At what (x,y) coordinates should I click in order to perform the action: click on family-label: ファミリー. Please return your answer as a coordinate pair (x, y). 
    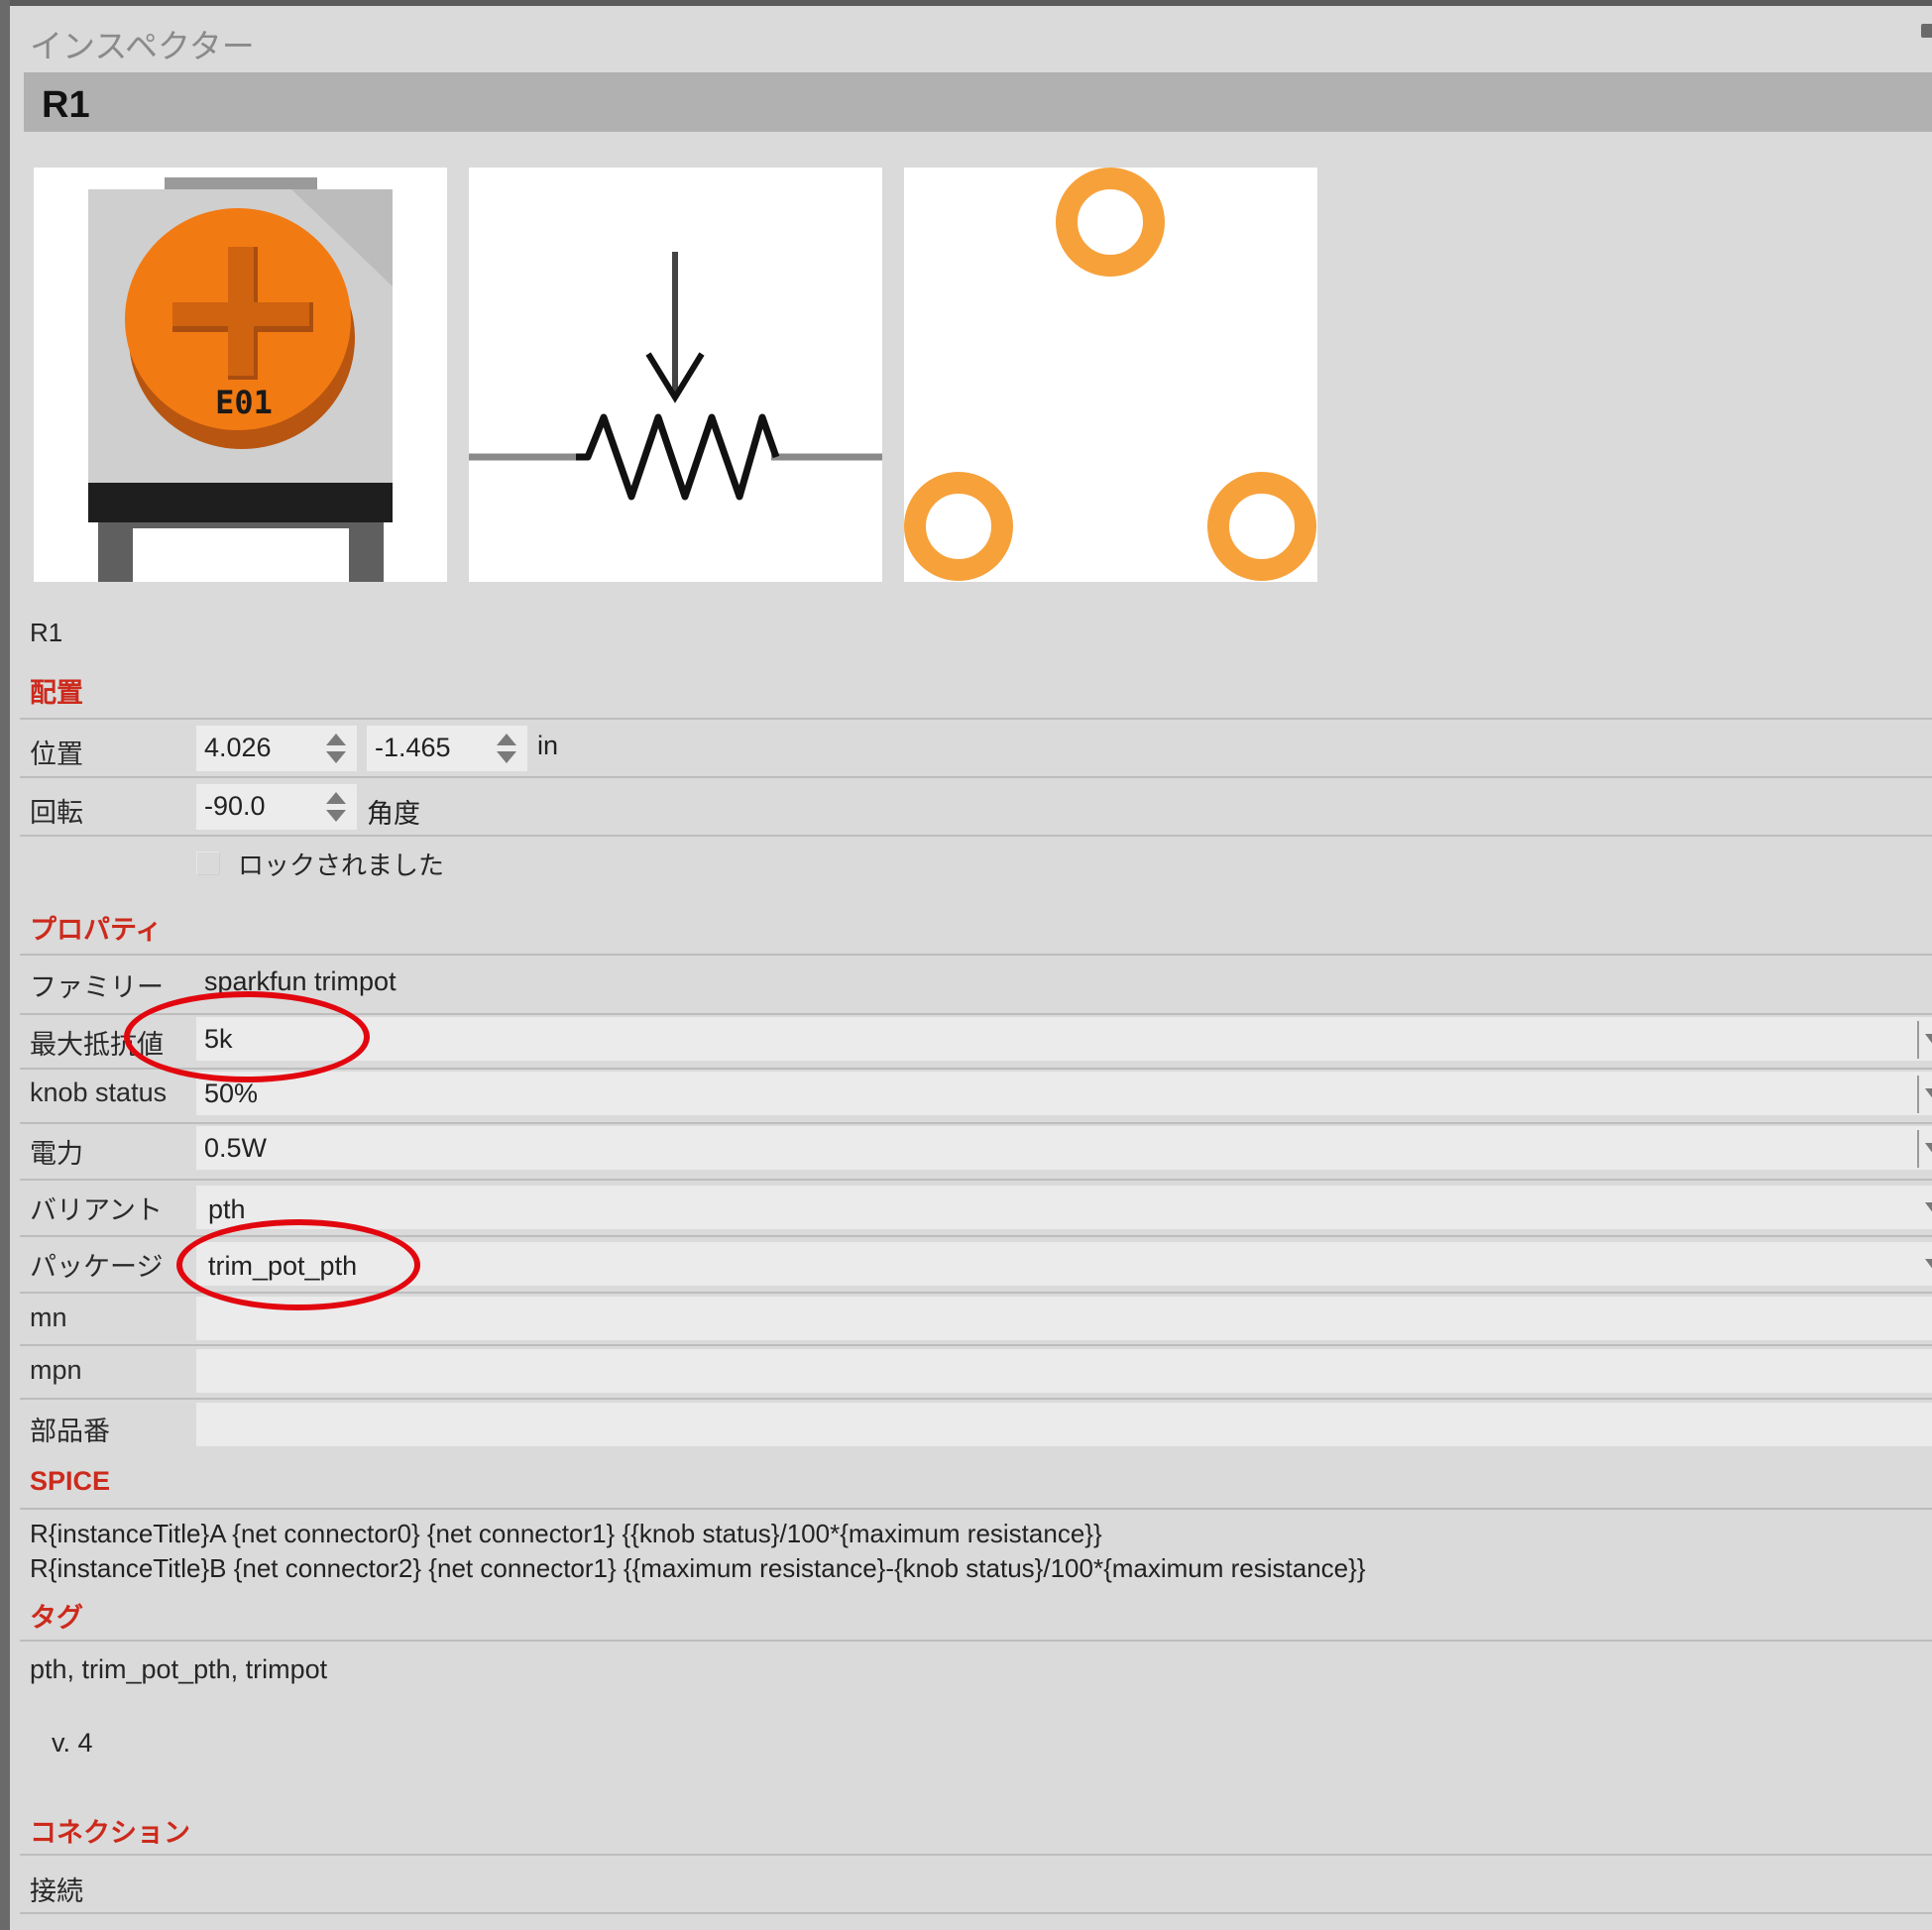
    Looking at the image, I should click on (97, 987).